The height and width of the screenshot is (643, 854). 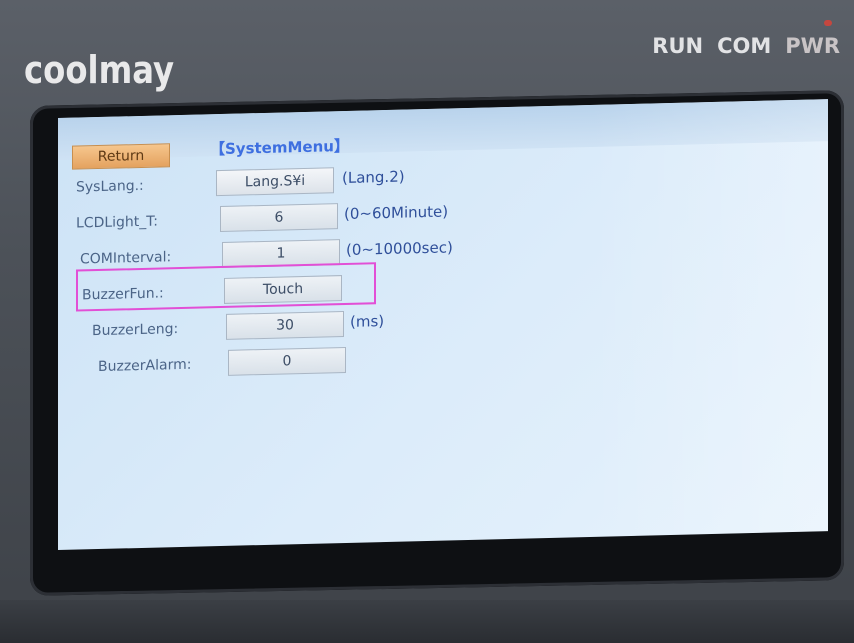 I want to click on status-indicators: RUN COM PWR, so click(x=746, y=46).